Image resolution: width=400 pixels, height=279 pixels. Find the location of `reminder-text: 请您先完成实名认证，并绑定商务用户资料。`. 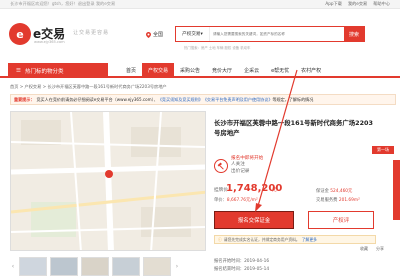

reminder-text: 请您先完成实名认证，并绑定商务用户资料。 is located at coordinates (261, 239).